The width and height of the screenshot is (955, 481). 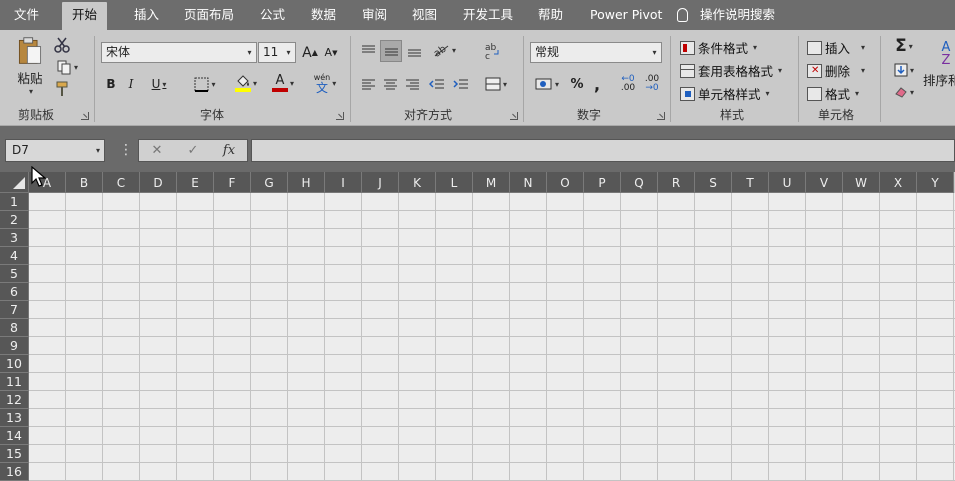 I want to click on font-size-combo: 11 ▾, so click(x=277, y=52).